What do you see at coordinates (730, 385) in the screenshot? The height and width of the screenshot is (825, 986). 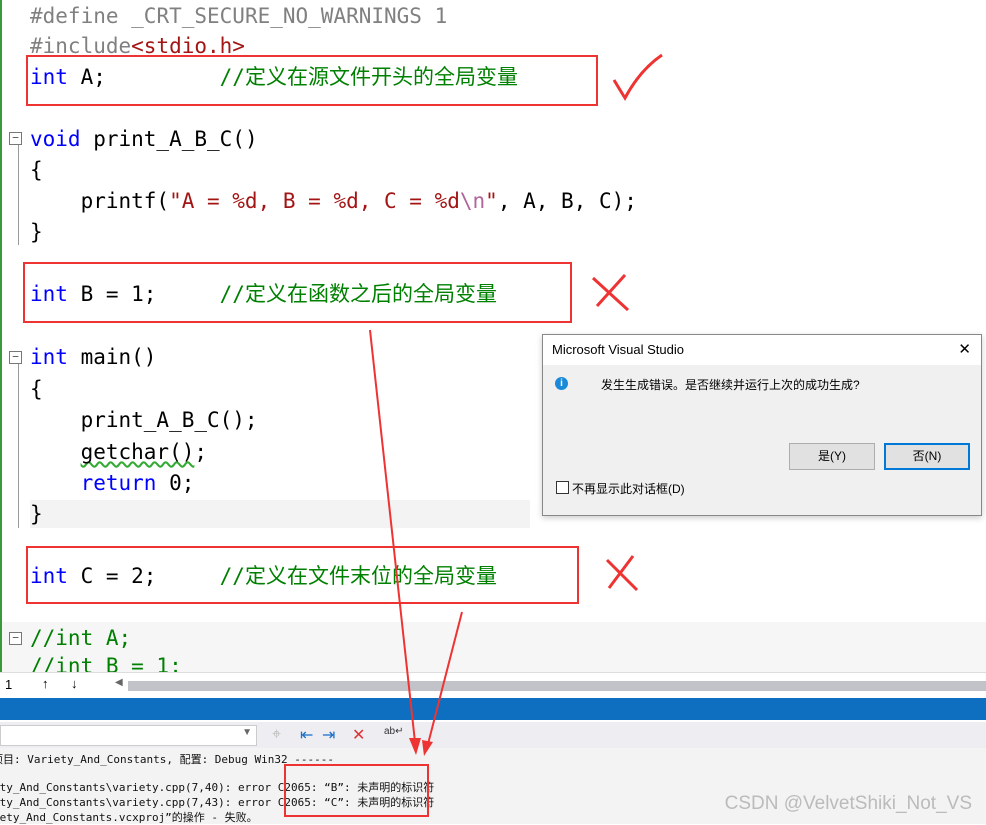 I see `dialog-message: 发生生成错误。是否继续并运行上次的成功生成?` at bounding box center [730, 385].